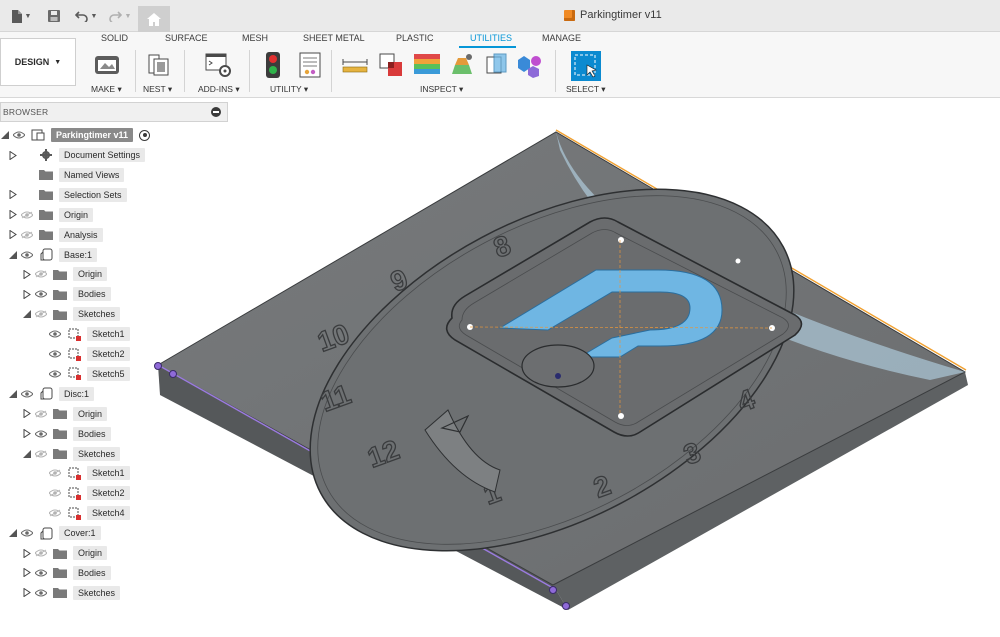  Describe the element at coordinates (415, 38) in the screenshot. I see `tab-plastic: PLASTIC` at that location.